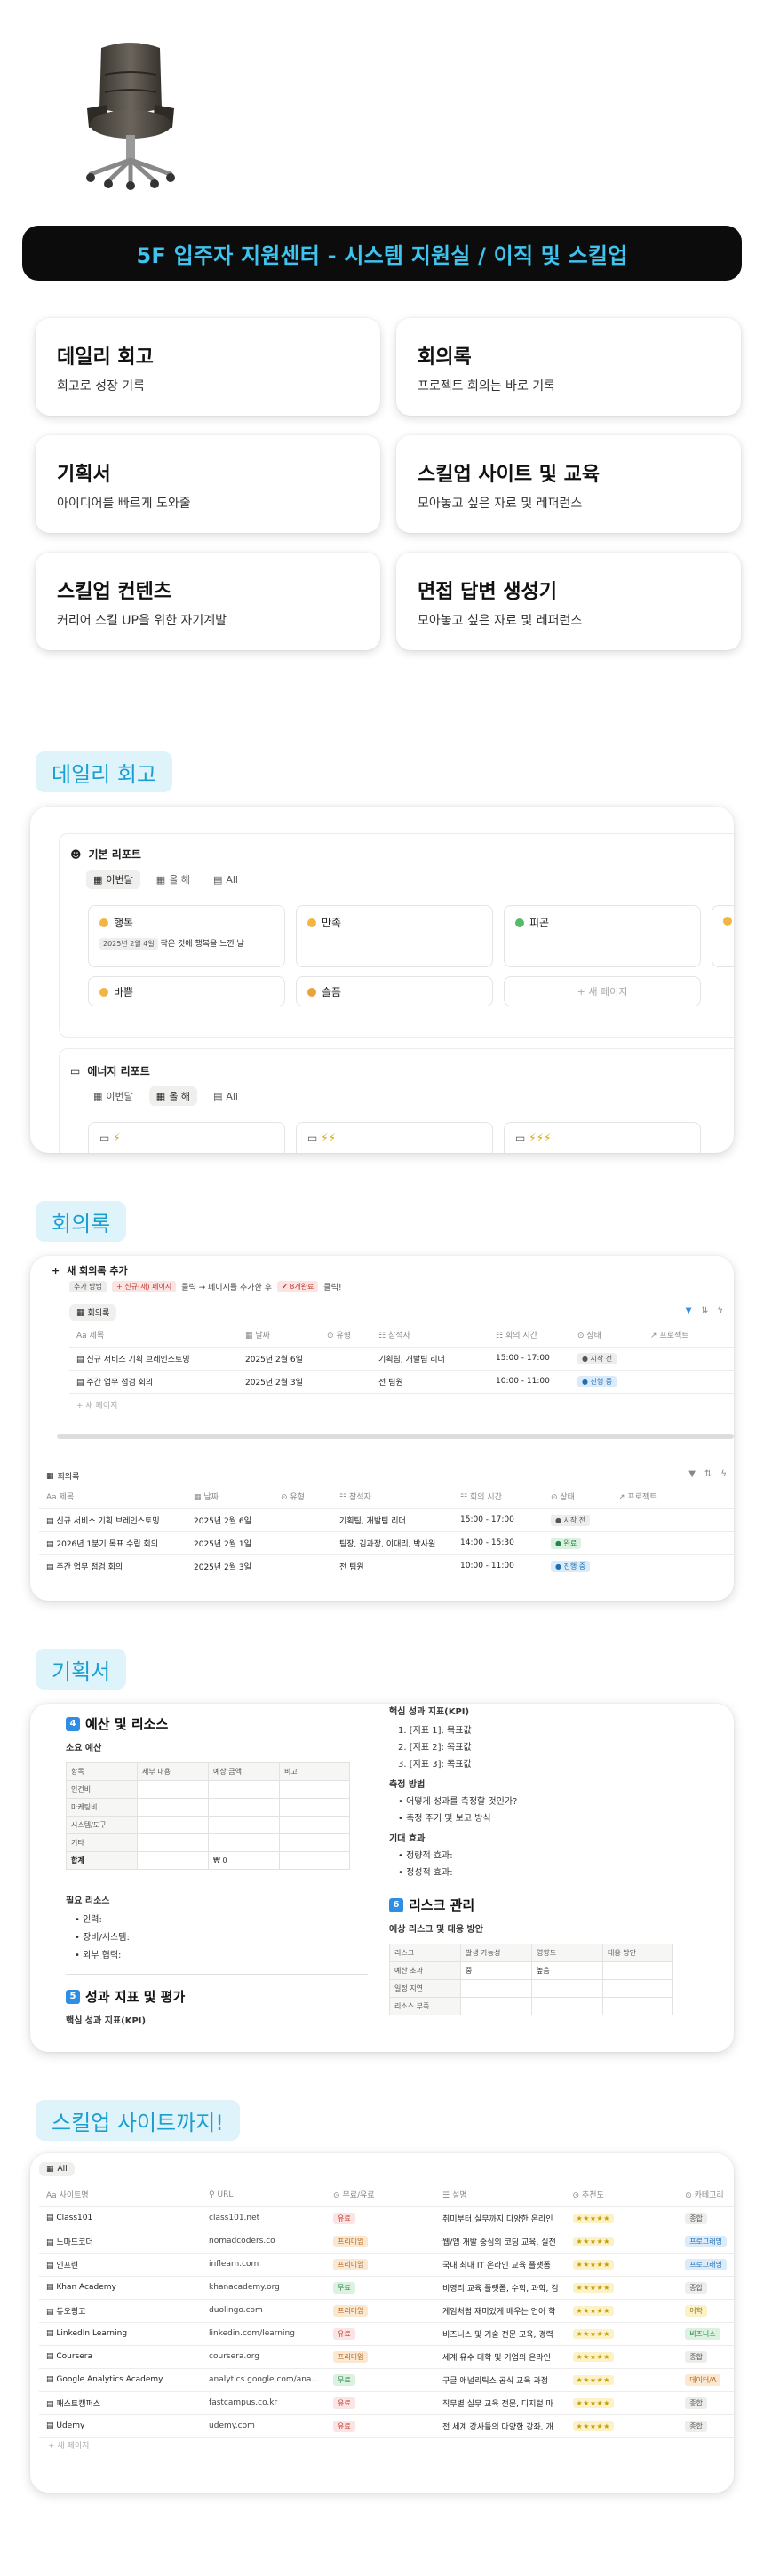 This screenshot has width=764, height=2576. What do you see at coordinates (208, 367) in the screenshot?
I see `card-daily-retro: 데일리 회고 회고로 성장 기록` at bounding box center [208, 367].